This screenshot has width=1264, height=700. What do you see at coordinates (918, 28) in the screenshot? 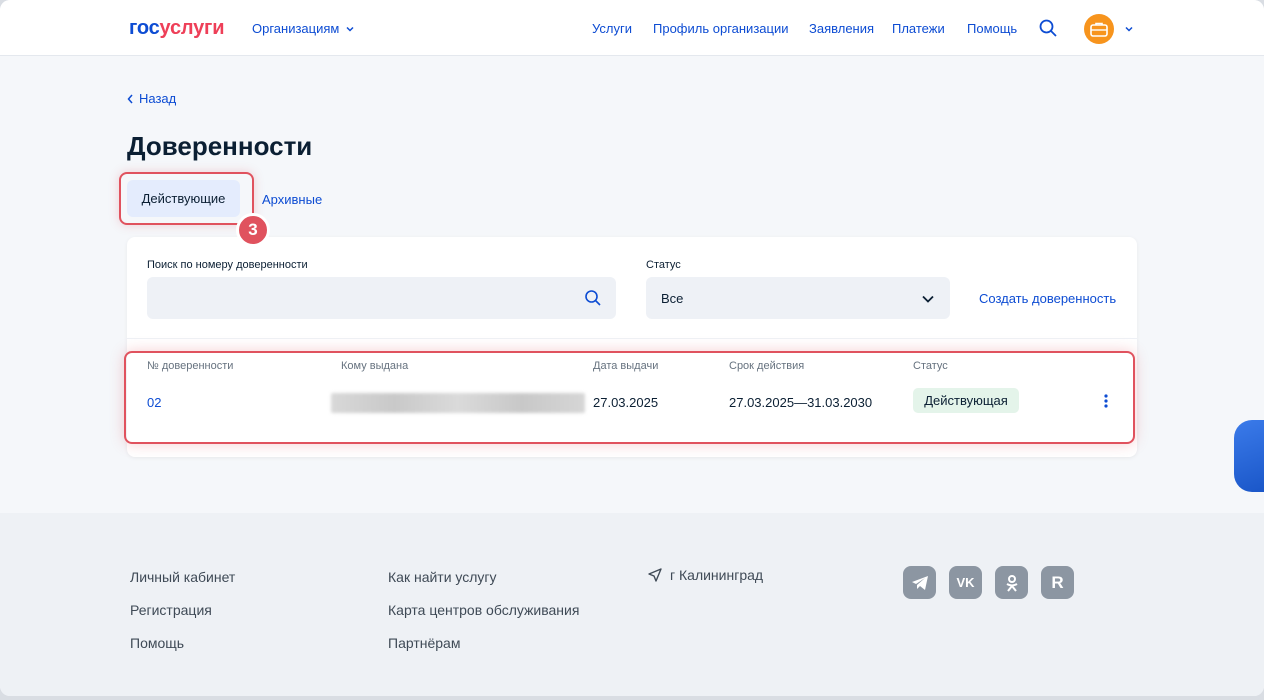
I see `nav-payments: Платежи` at bounding box center [918, 28].